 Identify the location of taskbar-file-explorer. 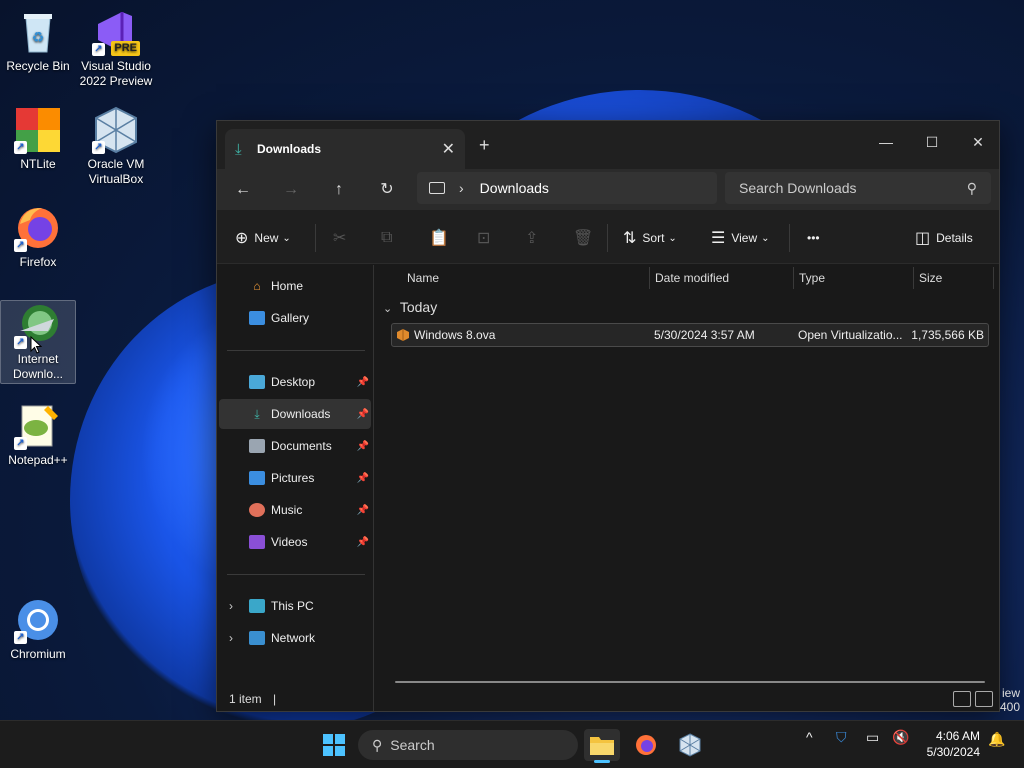
(602, 746).